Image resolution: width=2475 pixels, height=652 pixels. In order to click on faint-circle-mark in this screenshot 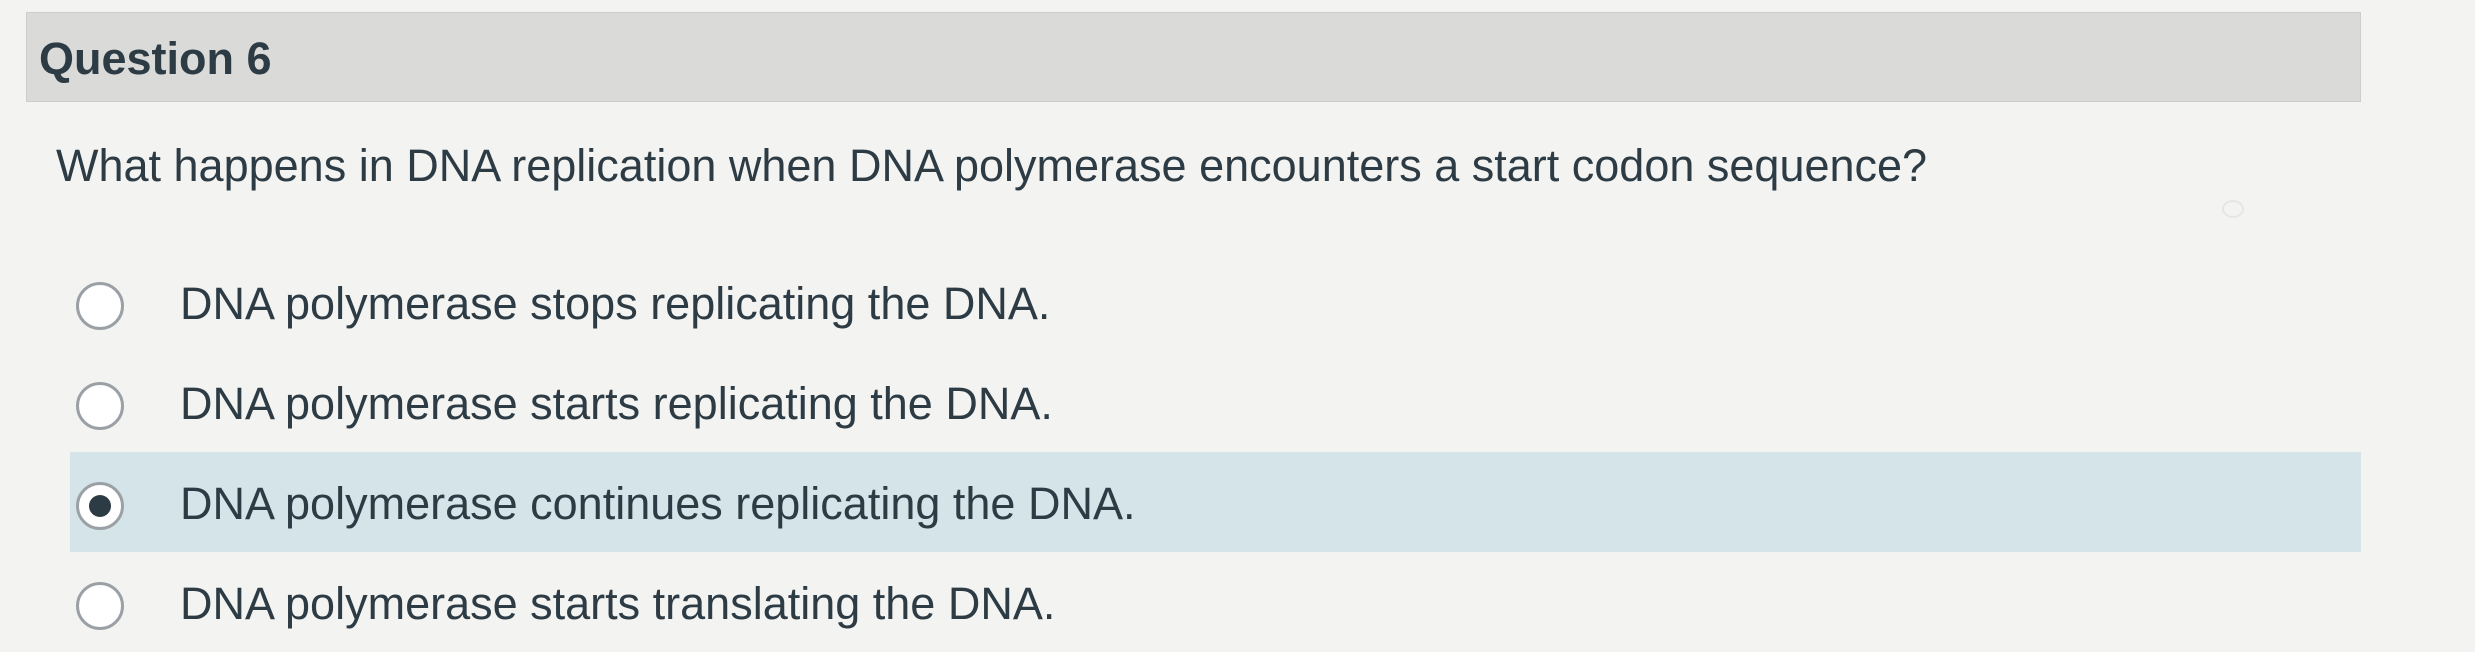, I will do `click(2233, 209)`.